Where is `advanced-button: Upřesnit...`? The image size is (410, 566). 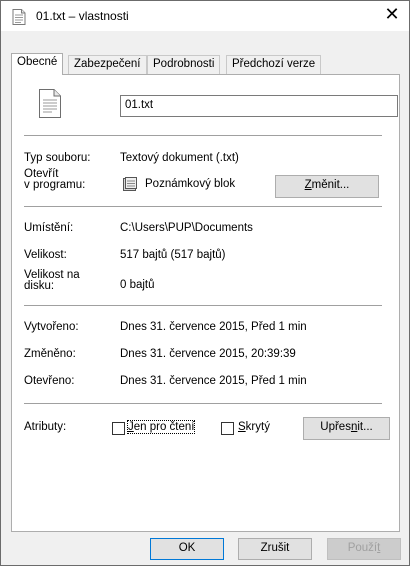
advanced-button: Upřesnit... is located at coordinates (346, 428).